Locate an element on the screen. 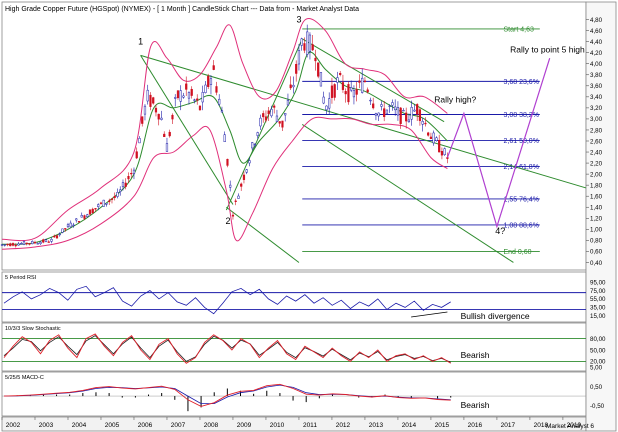 This screenshot has height=432, width=618. macd-panel-frame is located at coordinates (294, 394).